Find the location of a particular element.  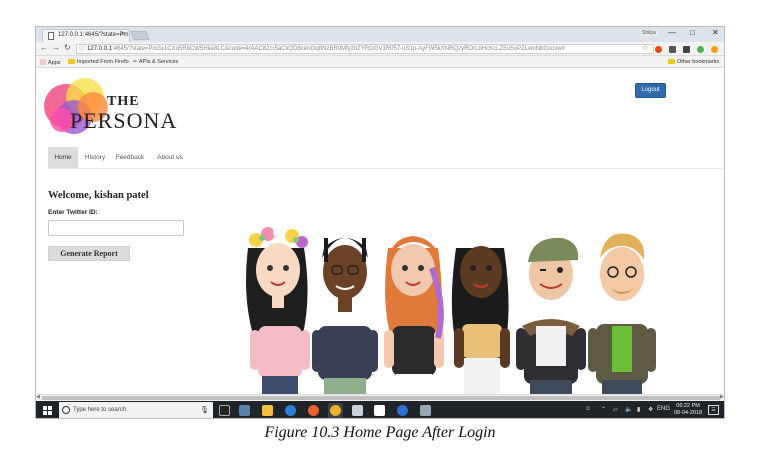

action-center-icon: ☰ is located at coordinates (713, 410).